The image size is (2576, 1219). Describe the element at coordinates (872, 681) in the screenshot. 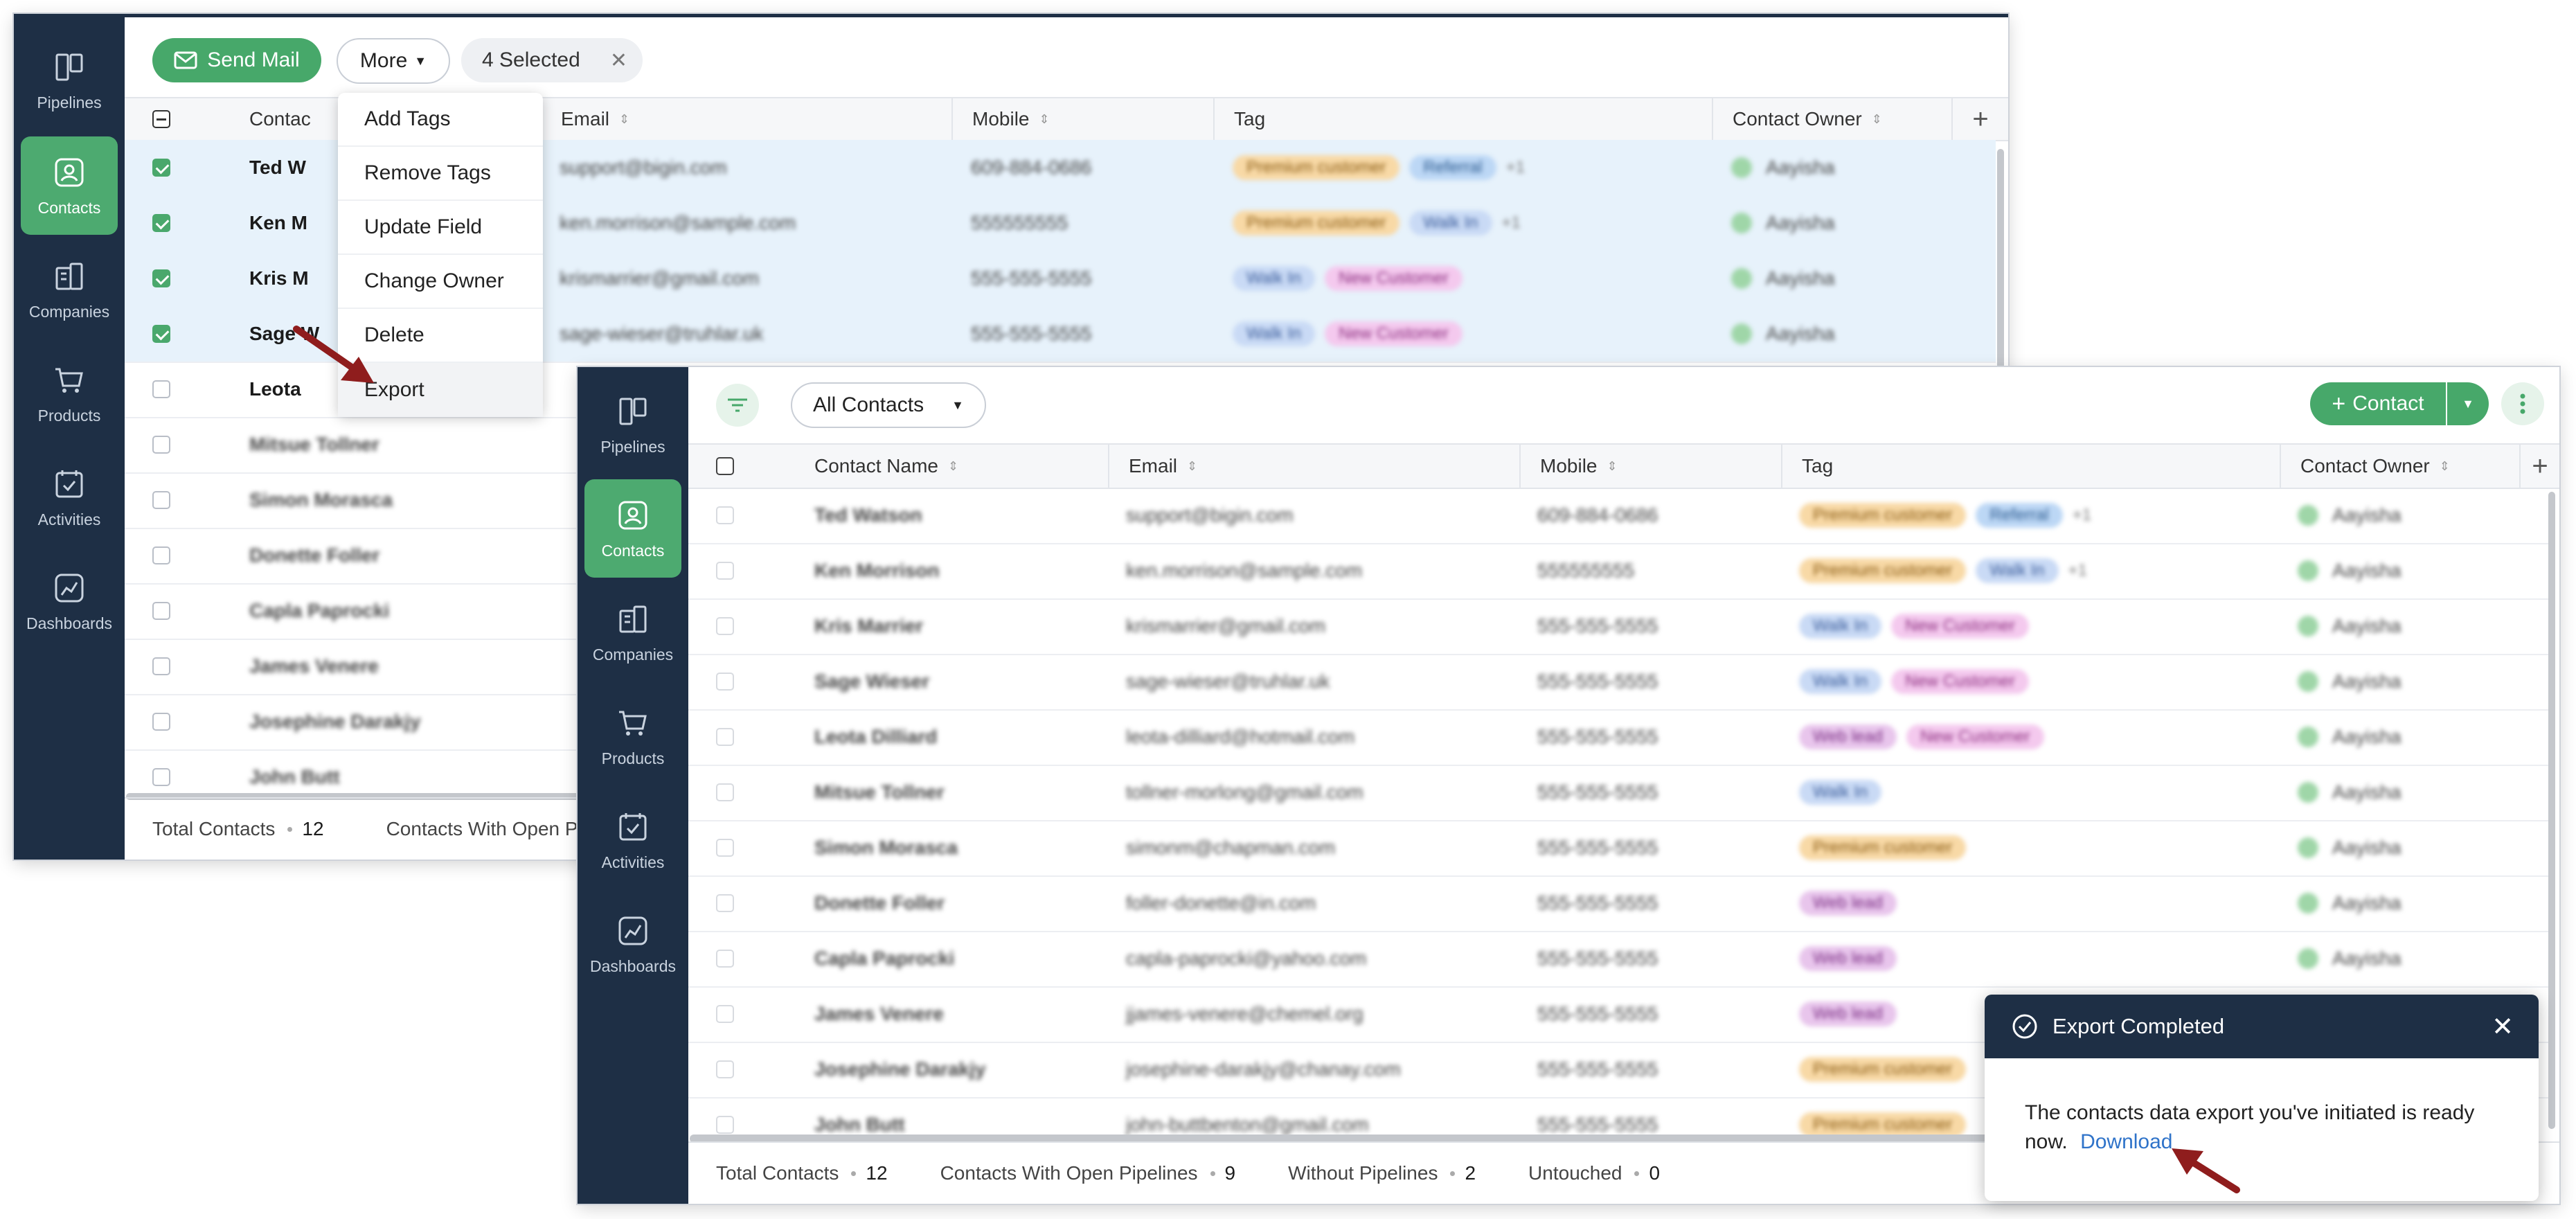

I see `contact-name: Sage Wieser` at that location.